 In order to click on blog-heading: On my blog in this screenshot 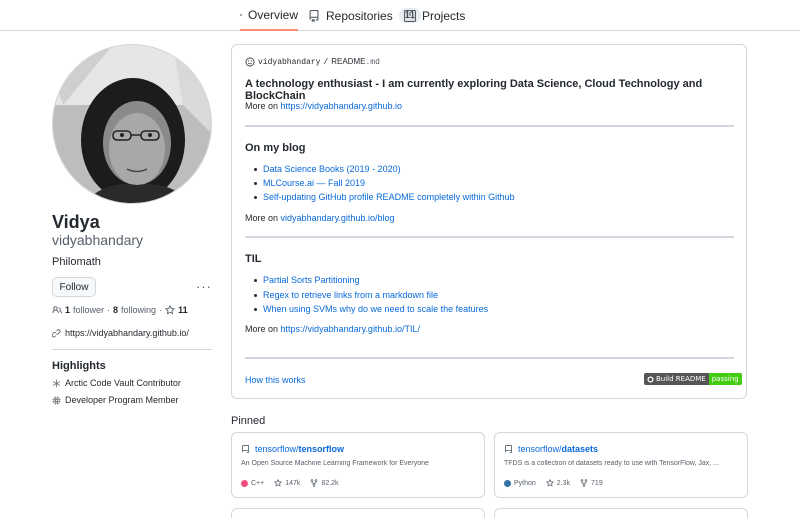, I will do `click(275, 148)`.